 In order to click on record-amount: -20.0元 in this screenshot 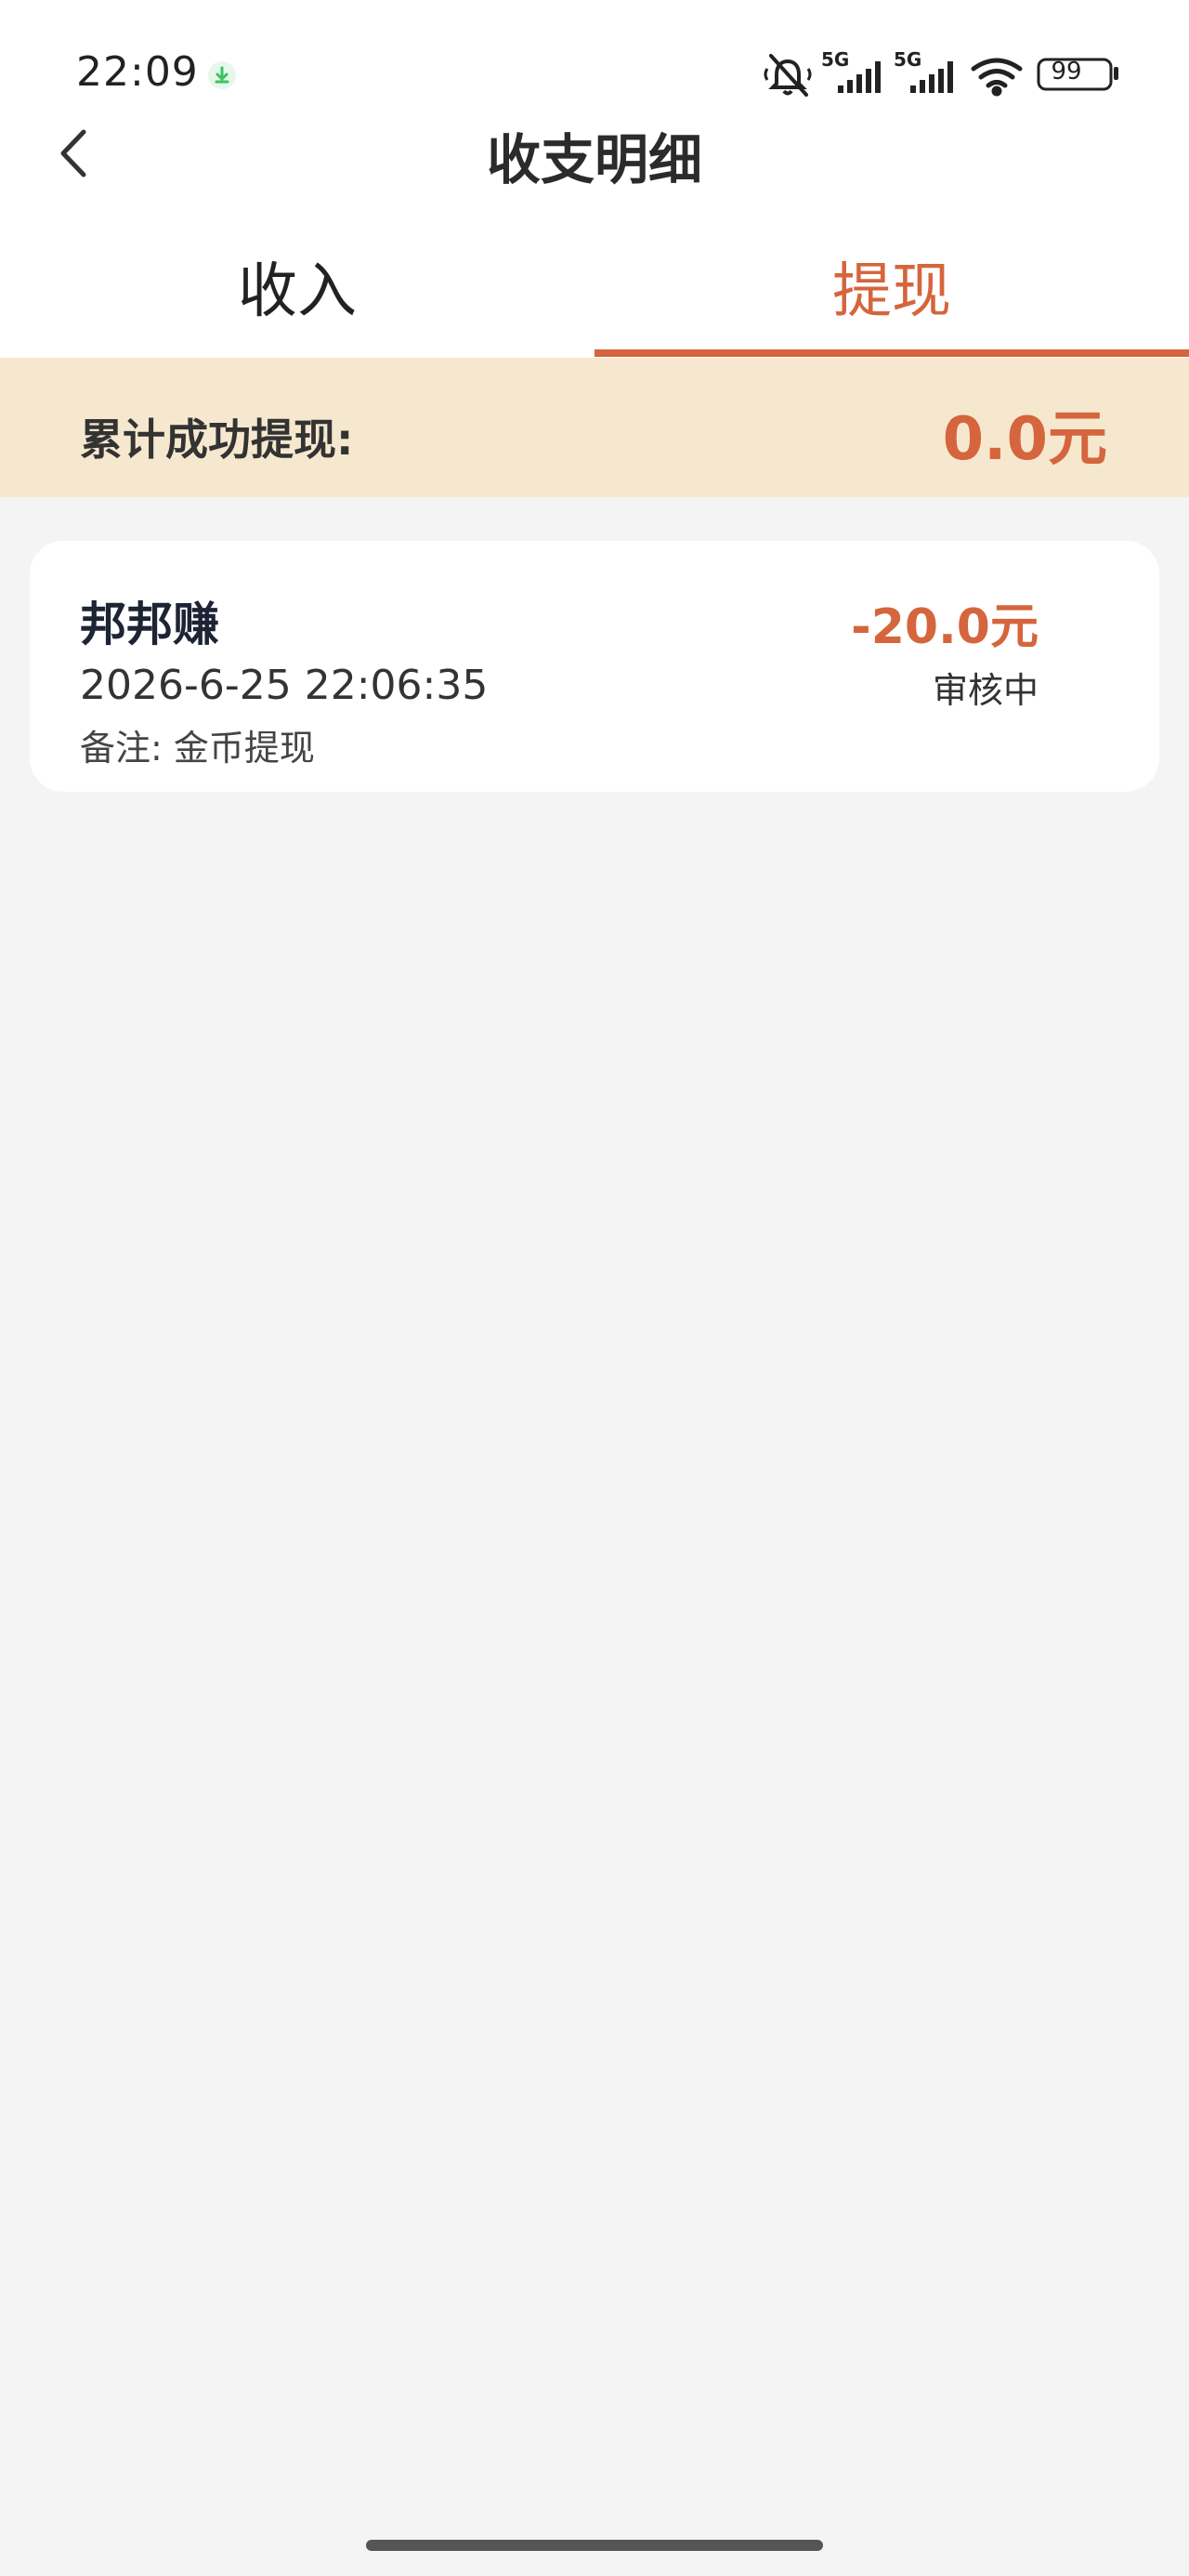, I will do `click(945, 627)`.